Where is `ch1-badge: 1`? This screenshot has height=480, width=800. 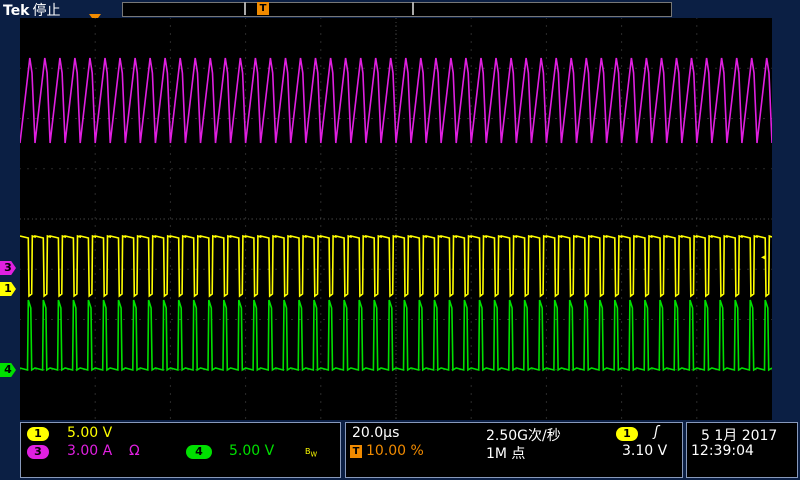
ch1-badge: 1 is located at coordinates (38, 434).